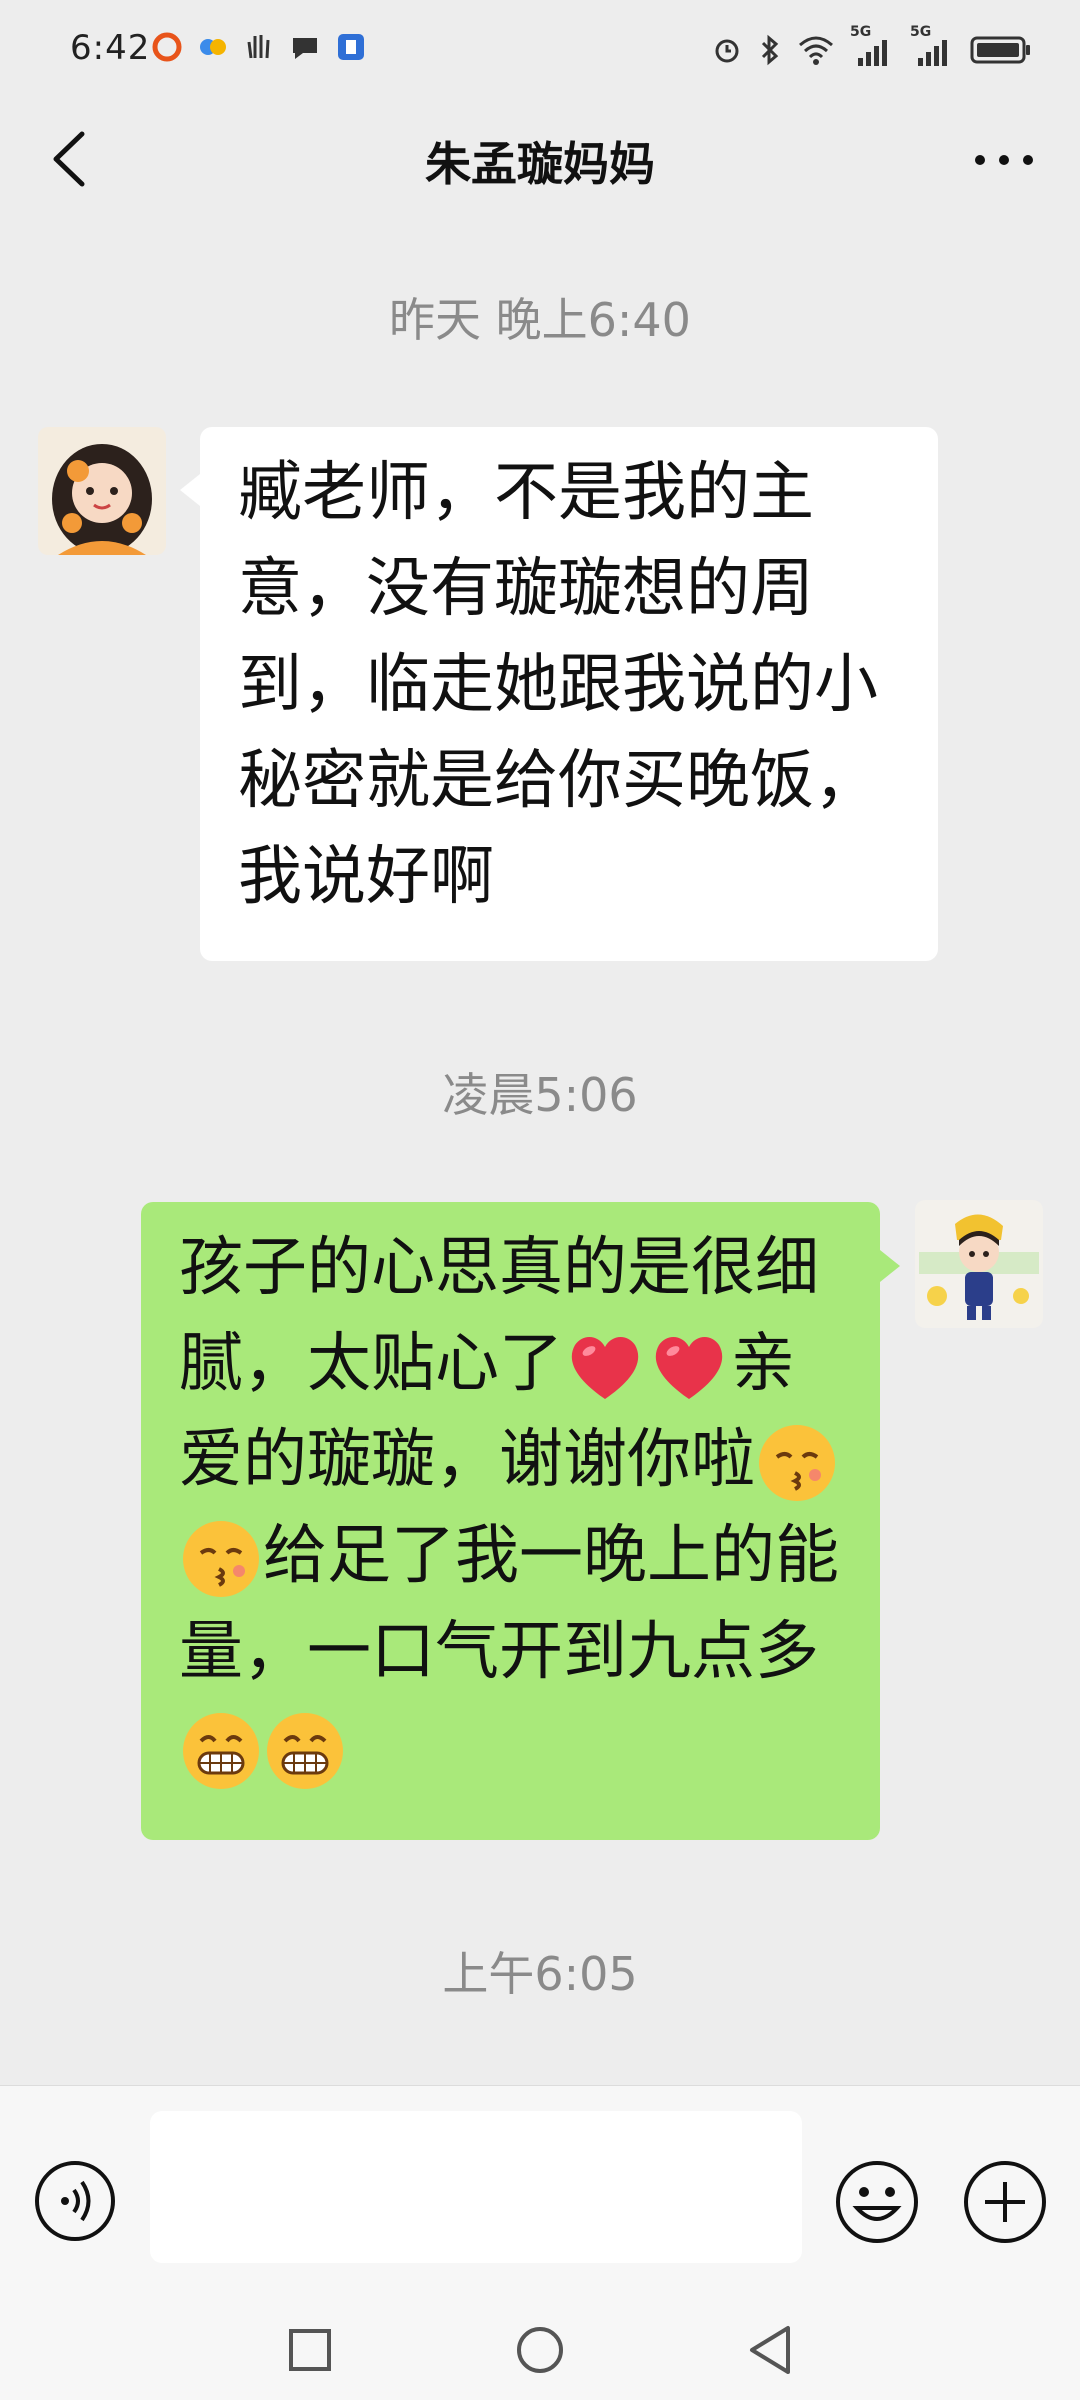  I want to click on avatar-boy-icon, so click(979, 1264).